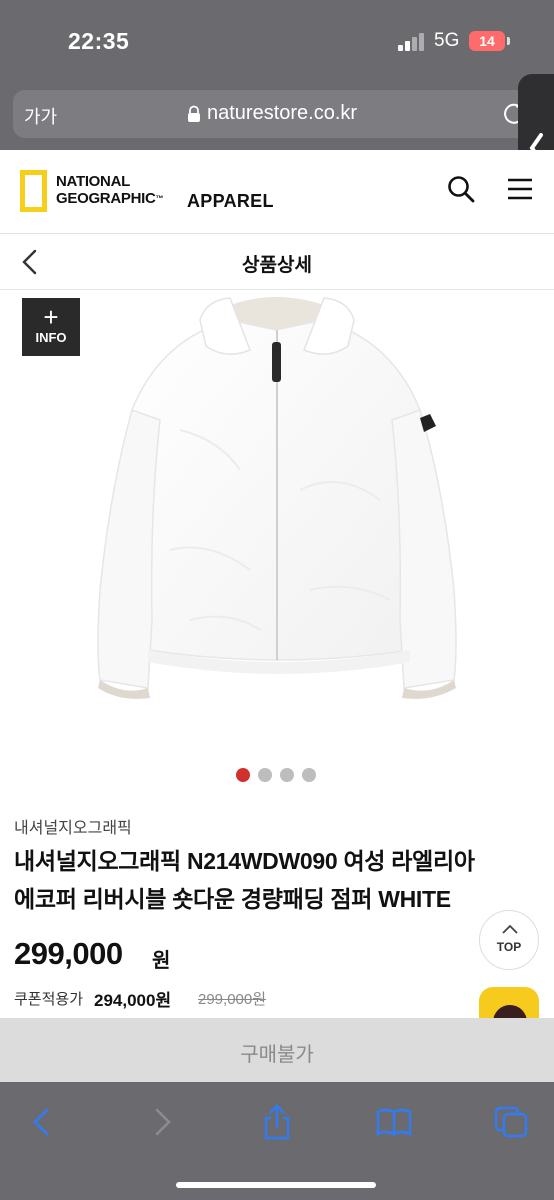 The height and width of the screenshot is (1200, 554). What do you see at coordinates (447, 40) in the screenshot?
I see `network-label: 5G` at bounding box center [447, 40].